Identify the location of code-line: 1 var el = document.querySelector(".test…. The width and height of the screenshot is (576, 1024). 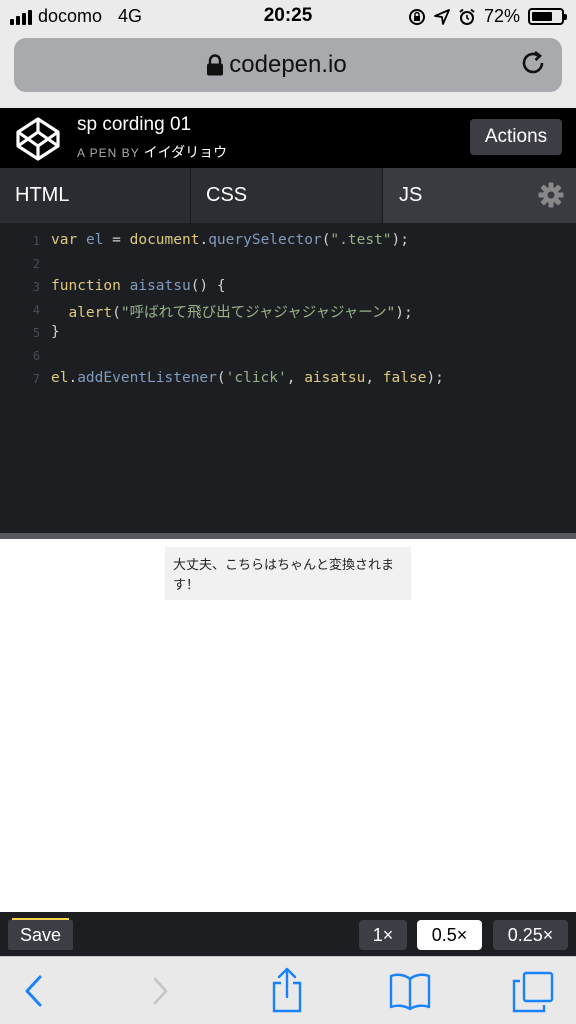
(288, 241).